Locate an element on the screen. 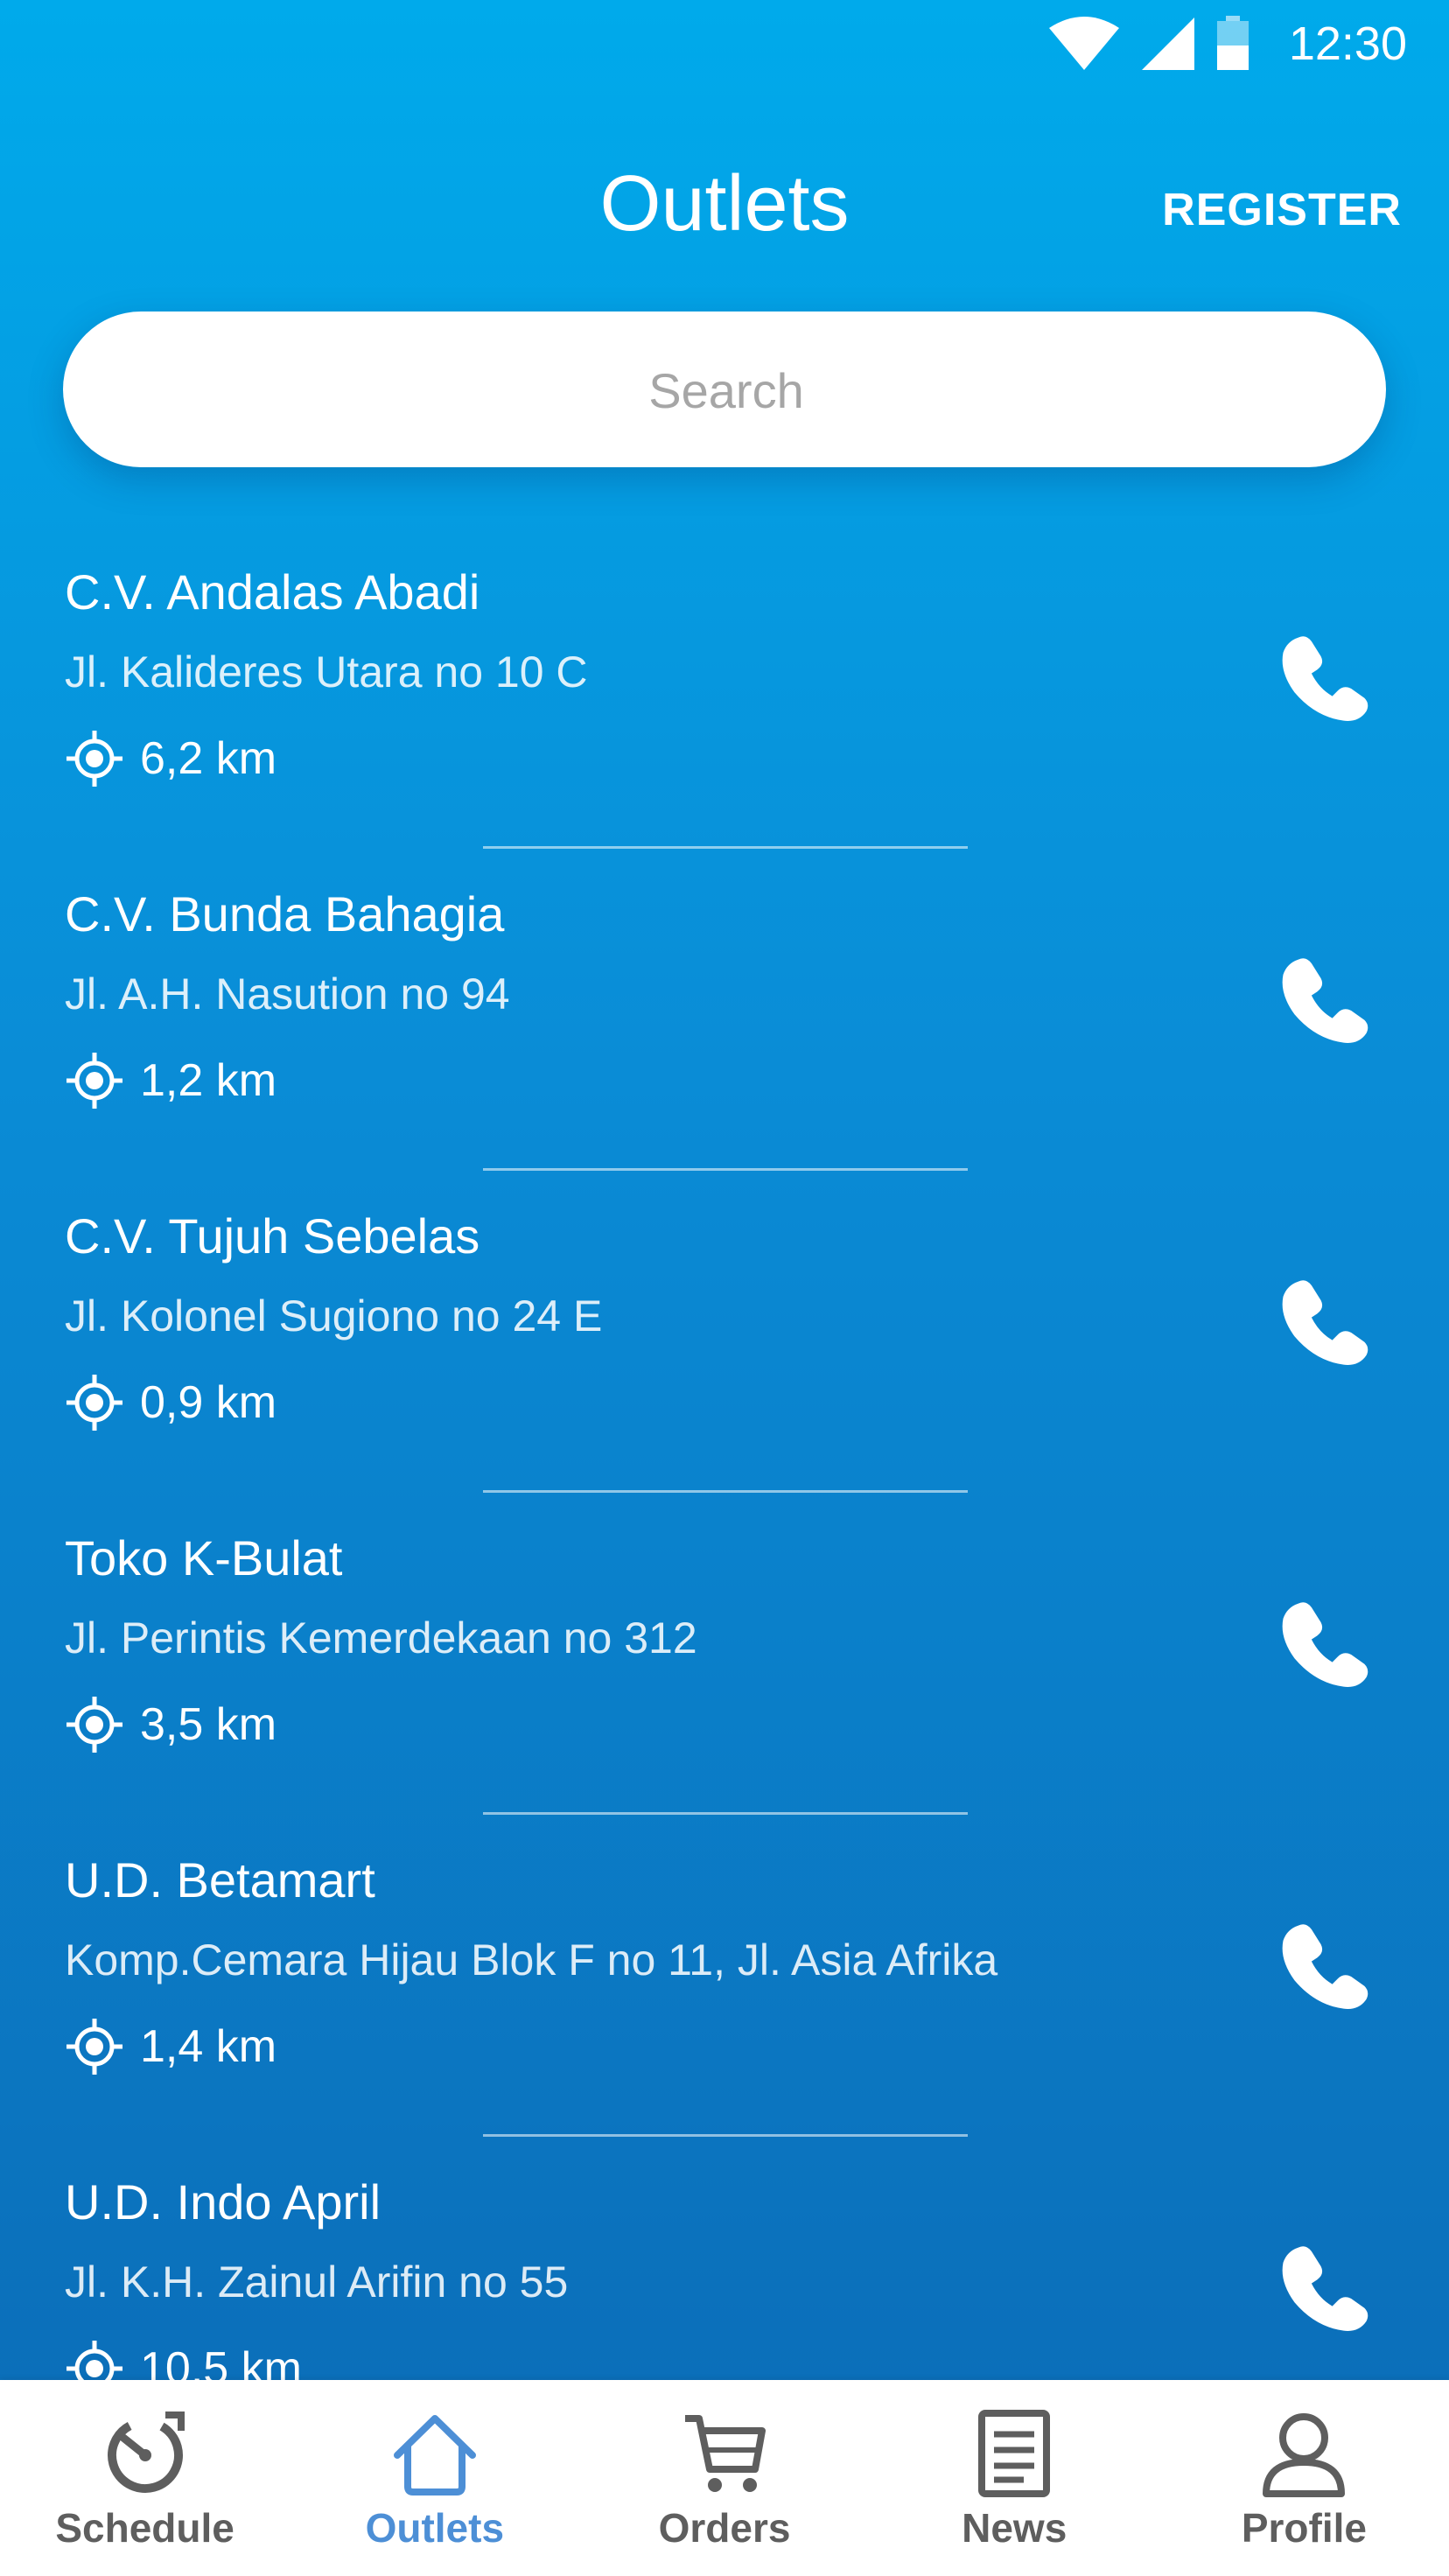 This screenshot has width=1449, height=2576. outlet-name: U.D. Betamart is located at coordinates (220, 1880).